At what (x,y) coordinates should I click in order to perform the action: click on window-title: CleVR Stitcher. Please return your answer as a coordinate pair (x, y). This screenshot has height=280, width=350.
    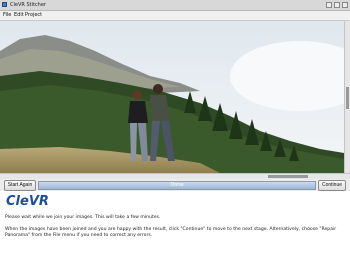
    Looking at the image, I should click on (28, 5).